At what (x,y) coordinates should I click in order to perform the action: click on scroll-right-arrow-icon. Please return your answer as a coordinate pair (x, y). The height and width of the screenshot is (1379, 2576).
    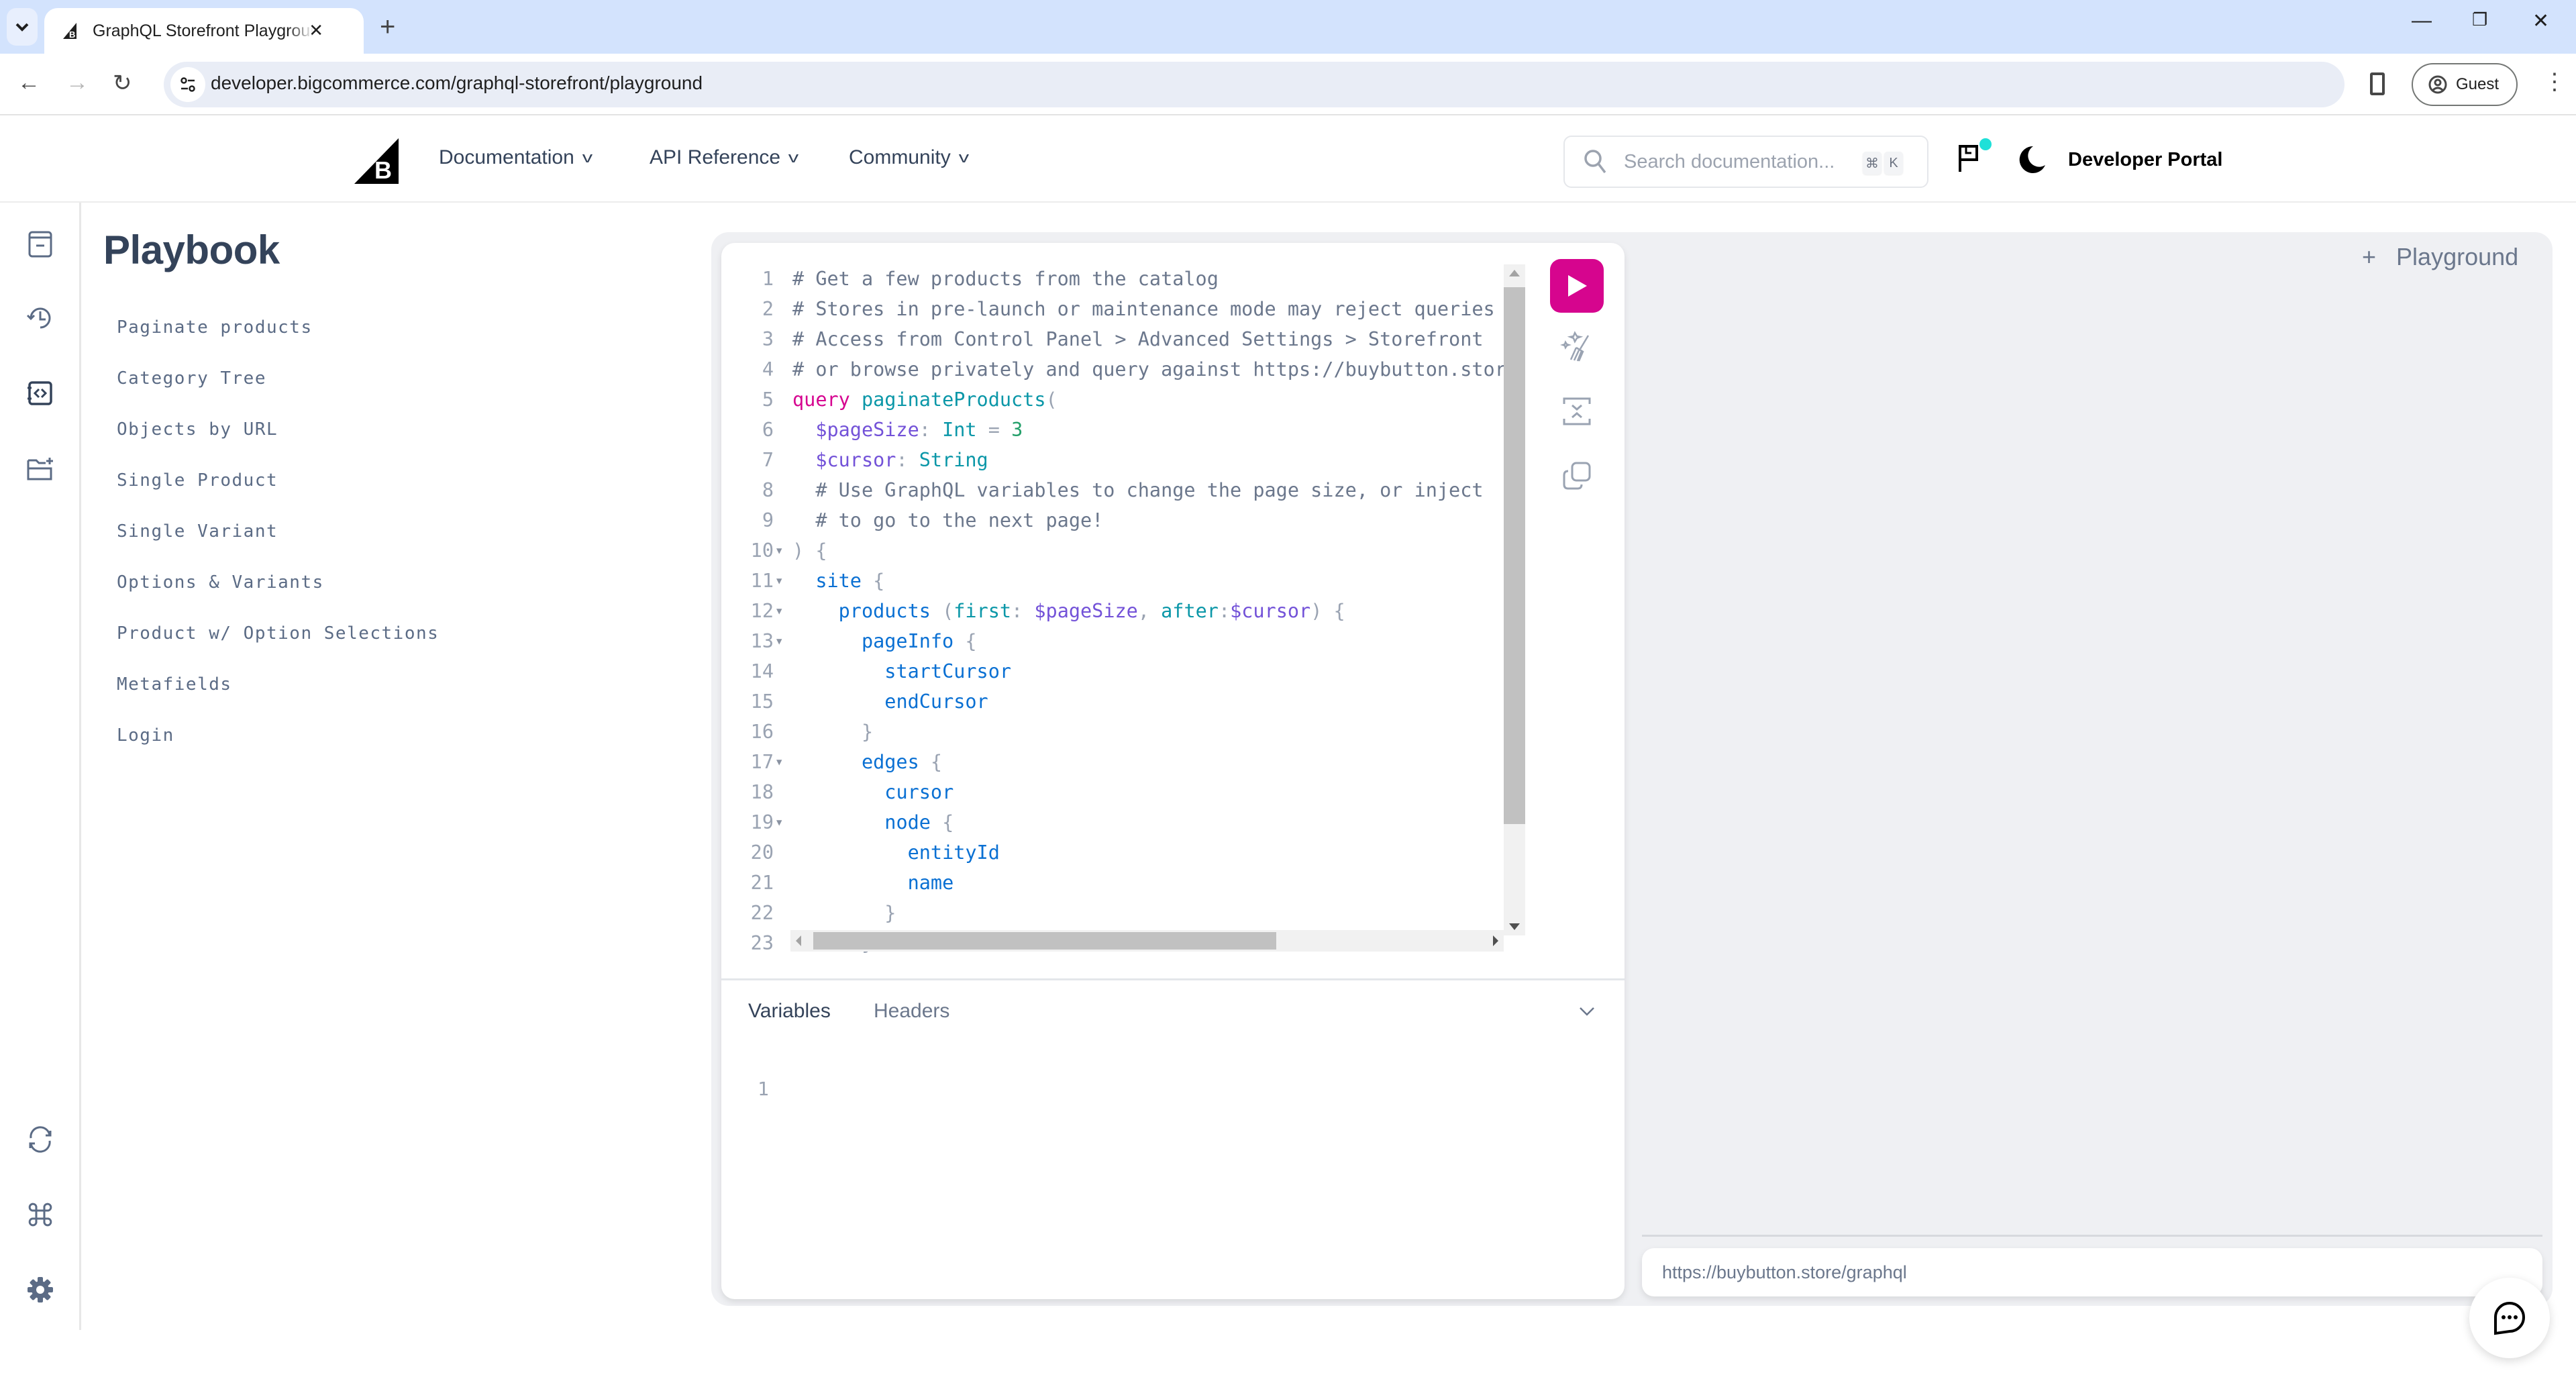
    Looking at the image, I should click on (1495, 940).